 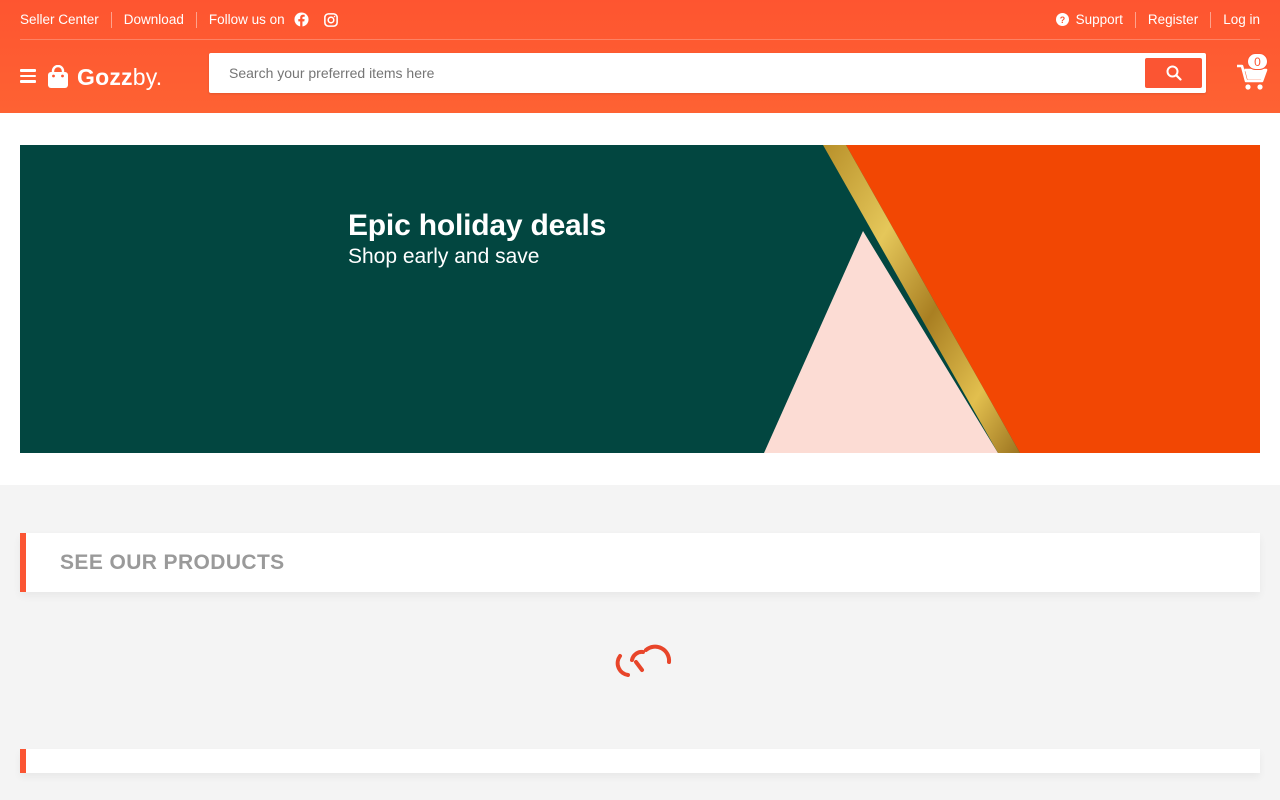 I want to click on cart-count-badge: 0, so click(x=1257, y=61).